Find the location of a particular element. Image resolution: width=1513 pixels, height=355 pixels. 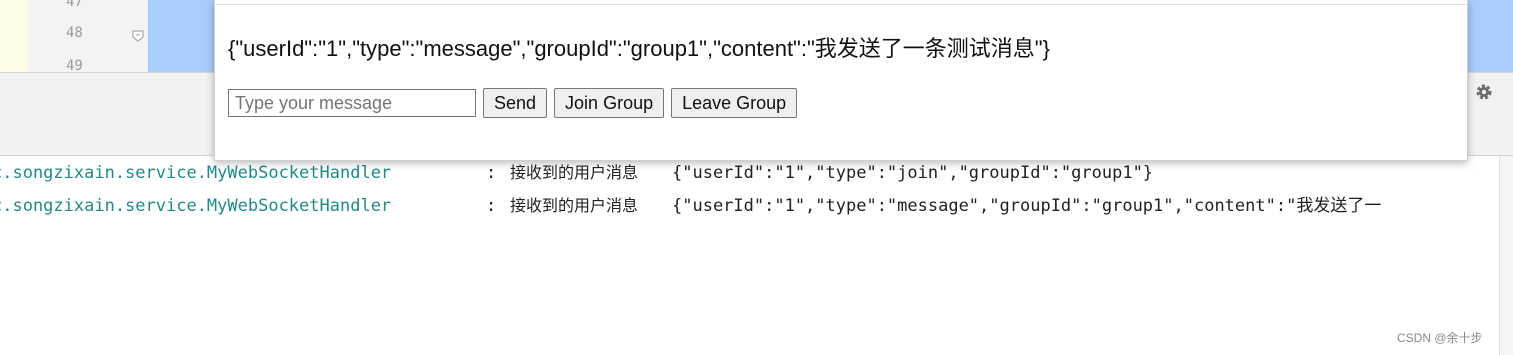

divider is located at coordinates (841, 4).